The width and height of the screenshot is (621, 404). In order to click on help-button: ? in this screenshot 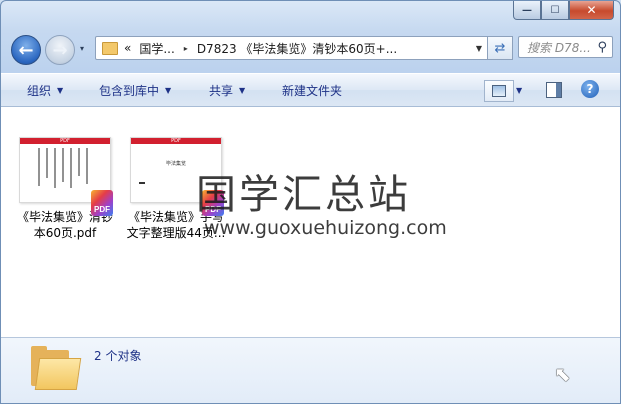, I will do `click(590, 89)`.